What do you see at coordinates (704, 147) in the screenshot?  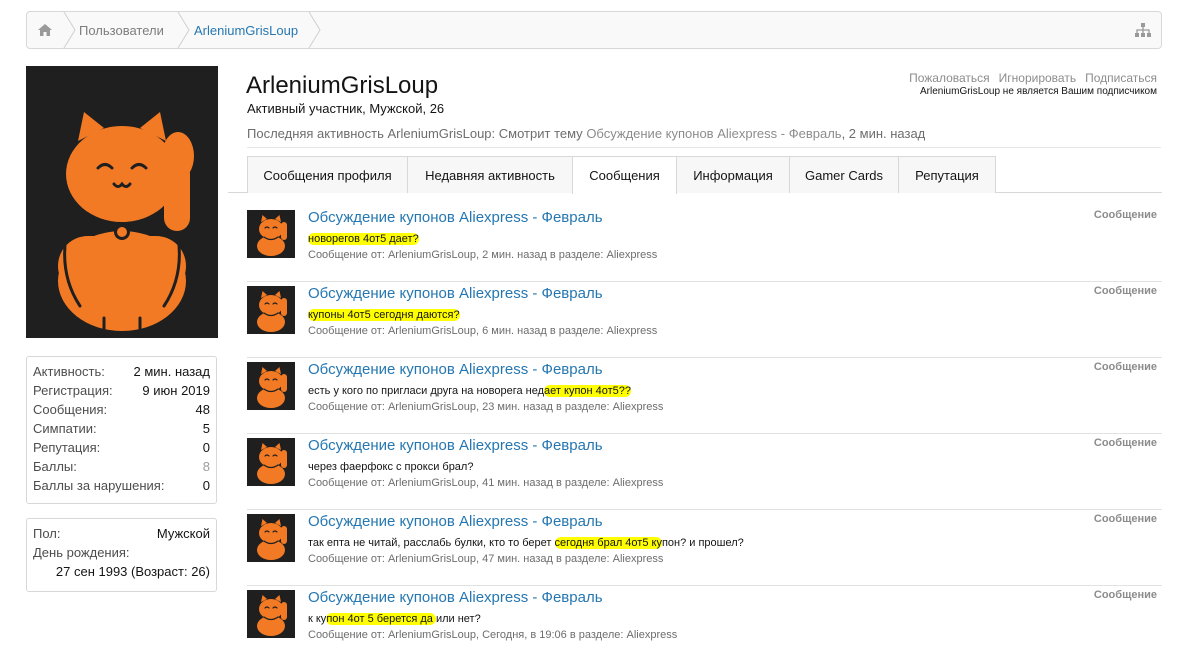 I see `divider` at bounding box center [704, 147].